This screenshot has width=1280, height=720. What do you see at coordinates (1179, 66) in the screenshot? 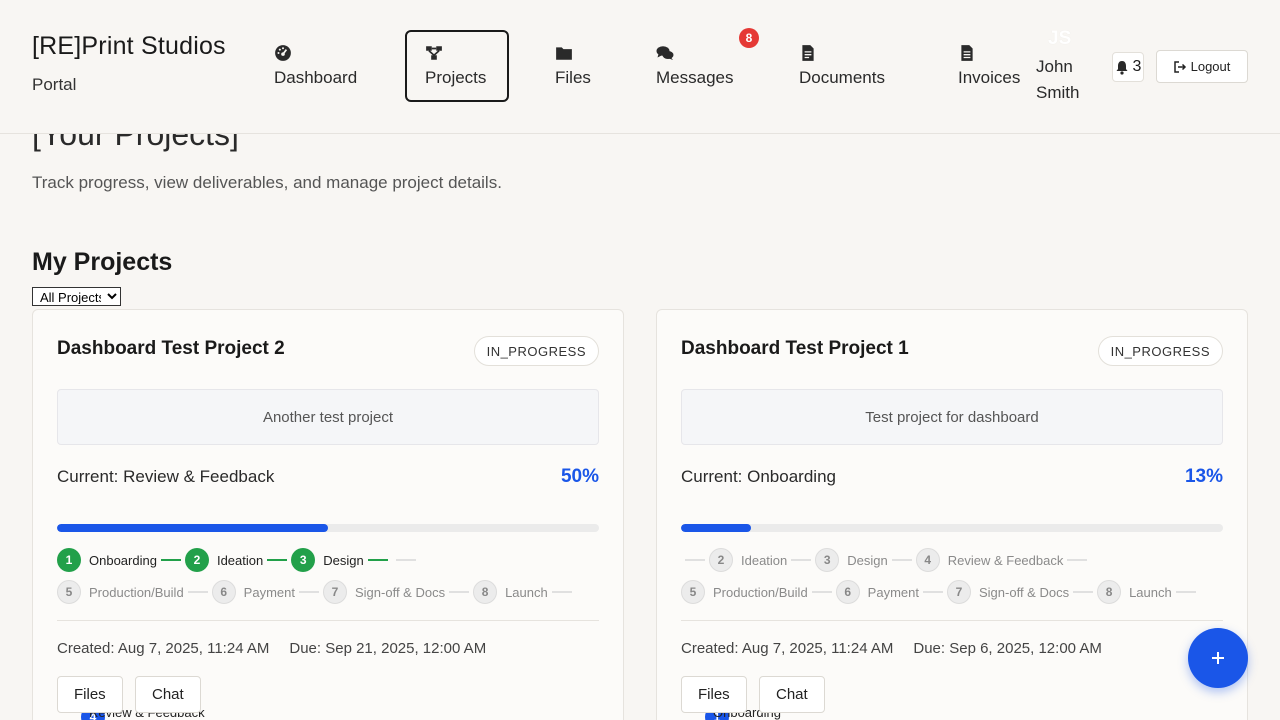
I see `logout-icon` at bounding box center [1179, 66].